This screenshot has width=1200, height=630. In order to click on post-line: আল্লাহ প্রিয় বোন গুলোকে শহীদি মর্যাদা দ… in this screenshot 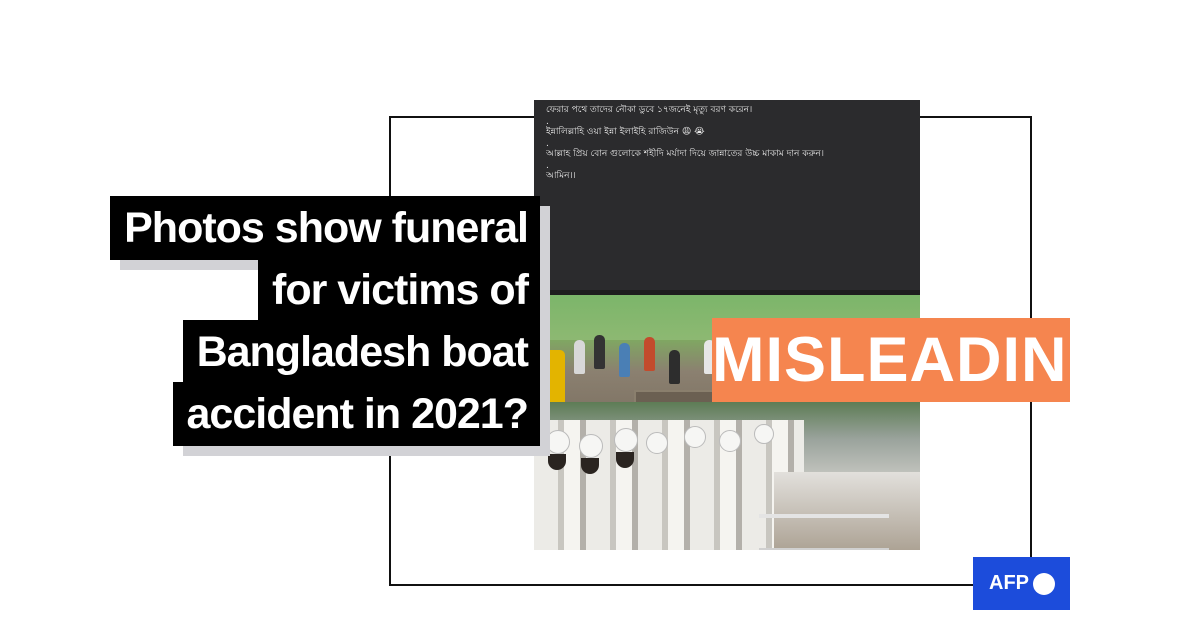, I will do `click(685, 154)`.